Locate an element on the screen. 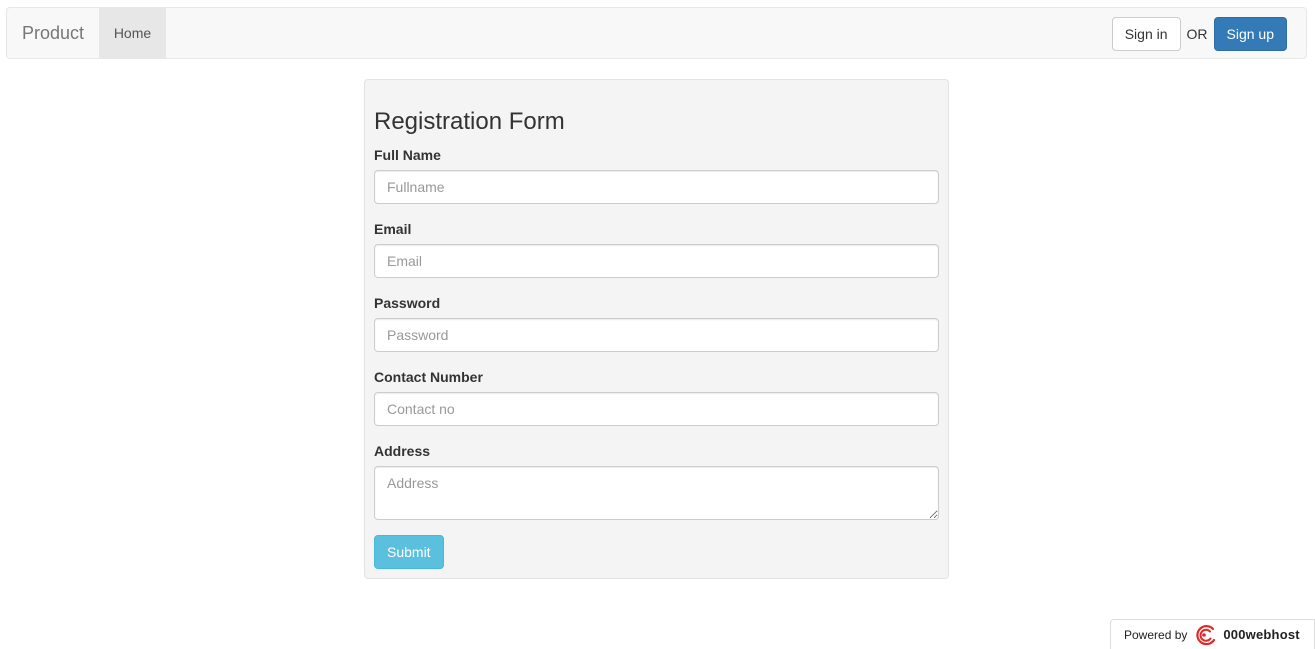  full-name-input is located at coordinates (656, 187).